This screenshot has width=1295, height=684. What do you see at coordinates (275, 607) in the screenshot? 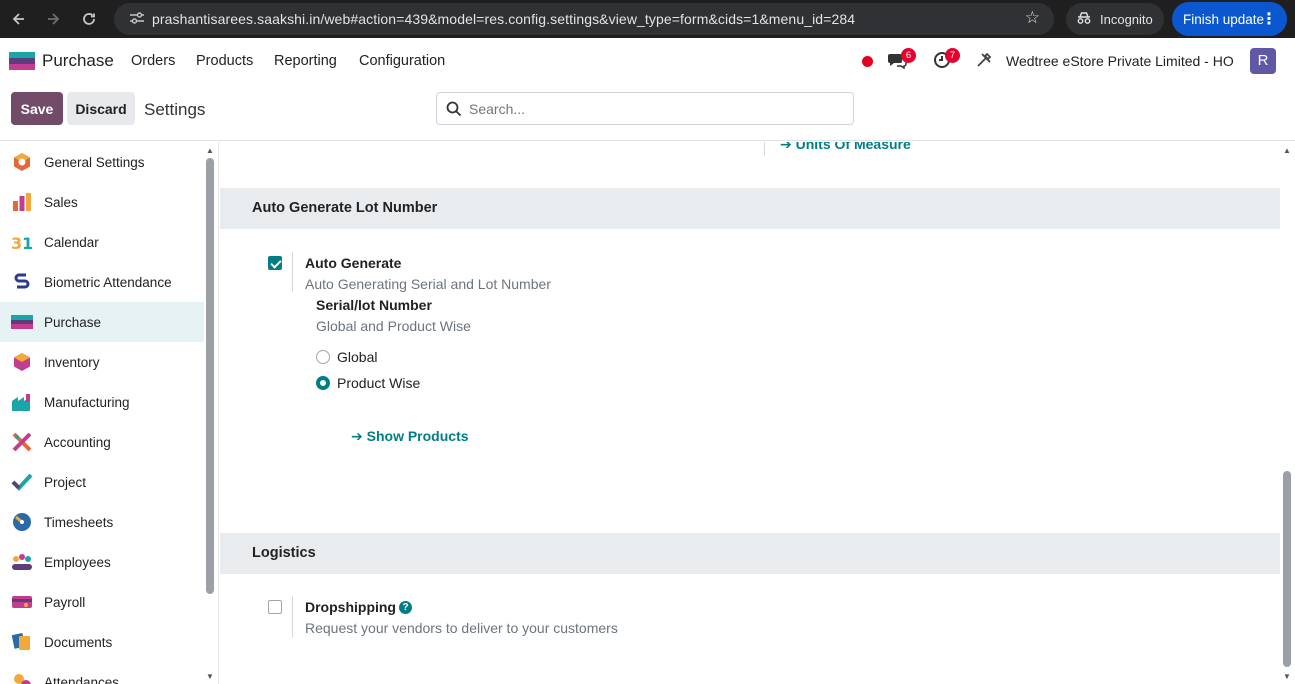
I see `dropshipping-checkbox` at bounding box center [275, 607].